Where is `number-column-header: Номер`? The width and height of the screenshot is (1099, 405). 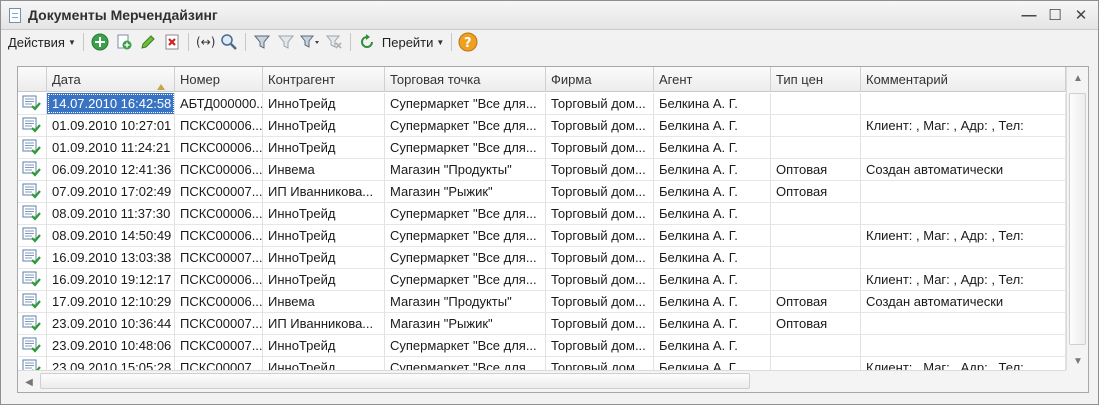 number-column-header: Номер is located at coordinates (219, 79).